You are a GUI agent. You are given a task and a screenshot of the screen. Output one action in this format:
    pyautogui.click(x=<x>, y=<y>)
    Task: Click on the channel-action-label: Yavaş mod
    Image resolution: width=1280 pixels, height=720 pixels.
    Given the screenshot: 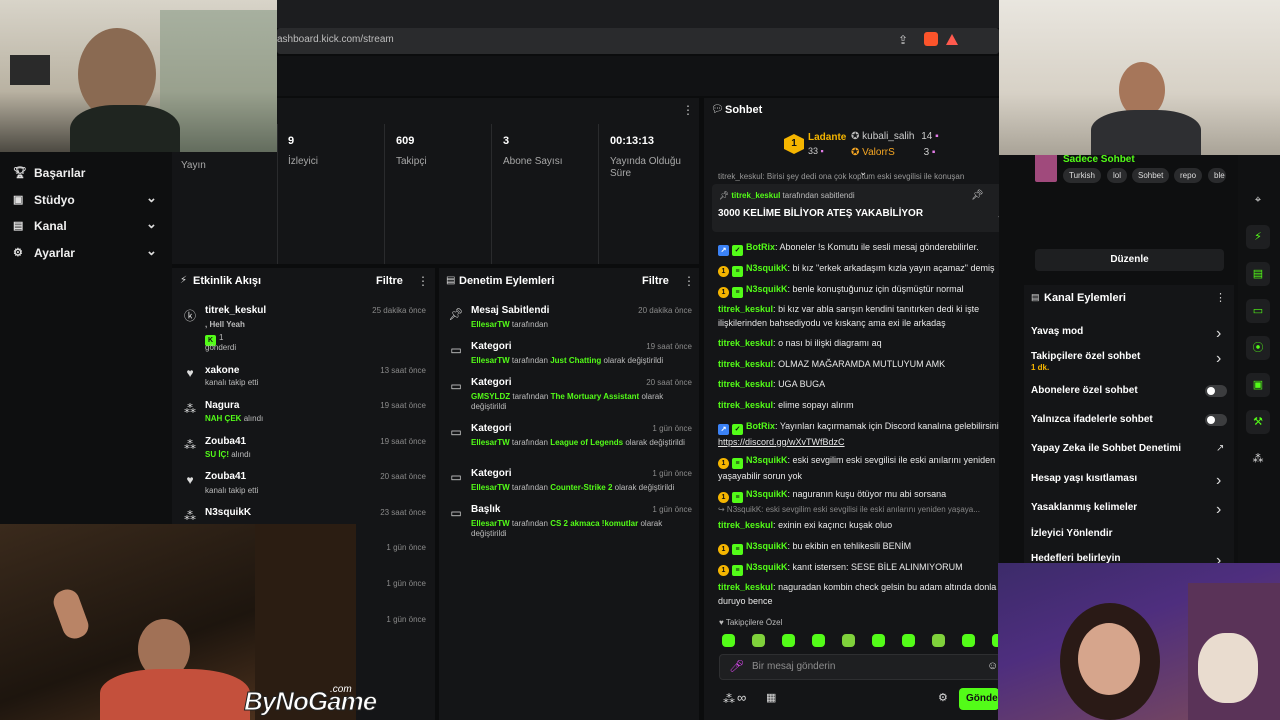 What is the action you would take?
    pyautogui.click(x=1128, y=331)
    